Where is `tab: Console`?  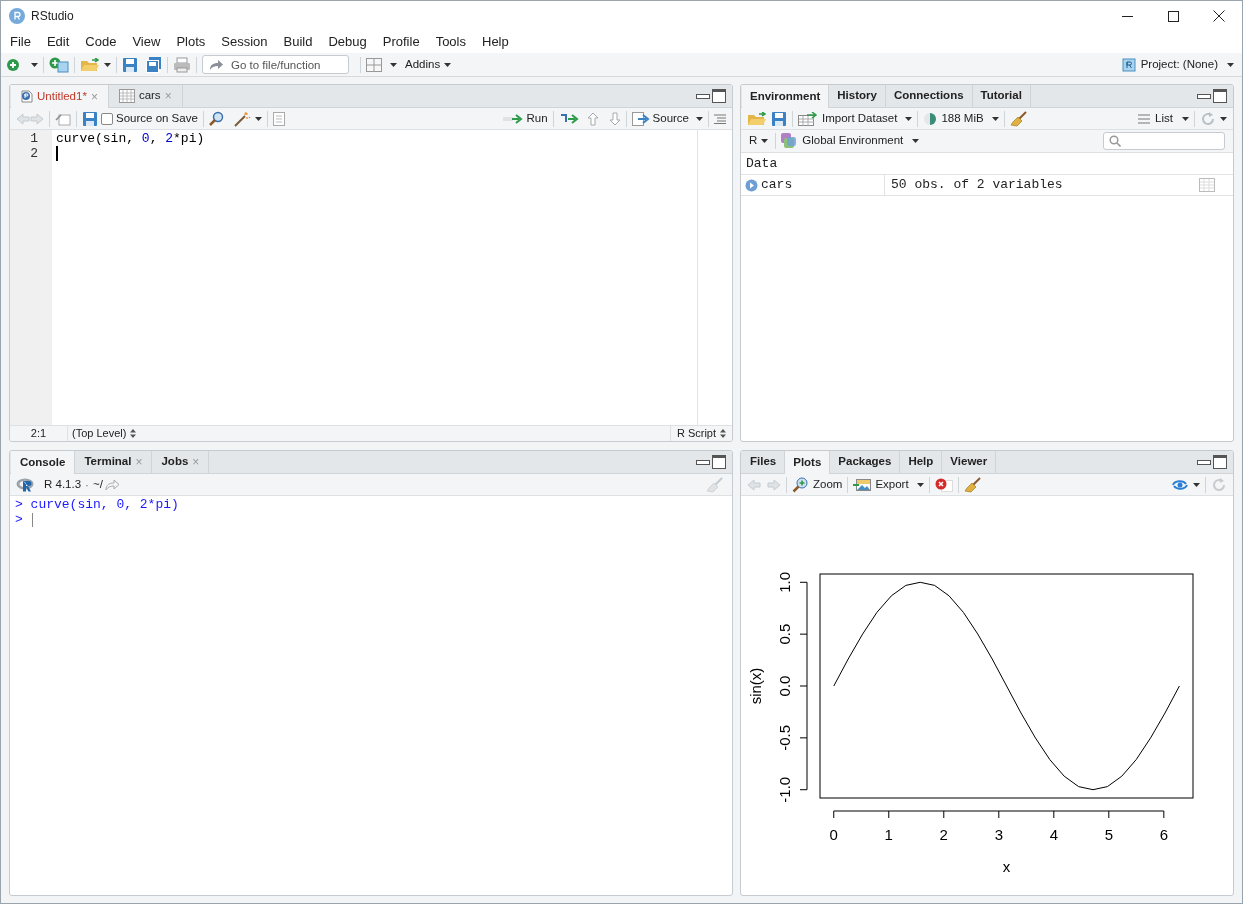
tab: Console is located at coordinates (43, 462).